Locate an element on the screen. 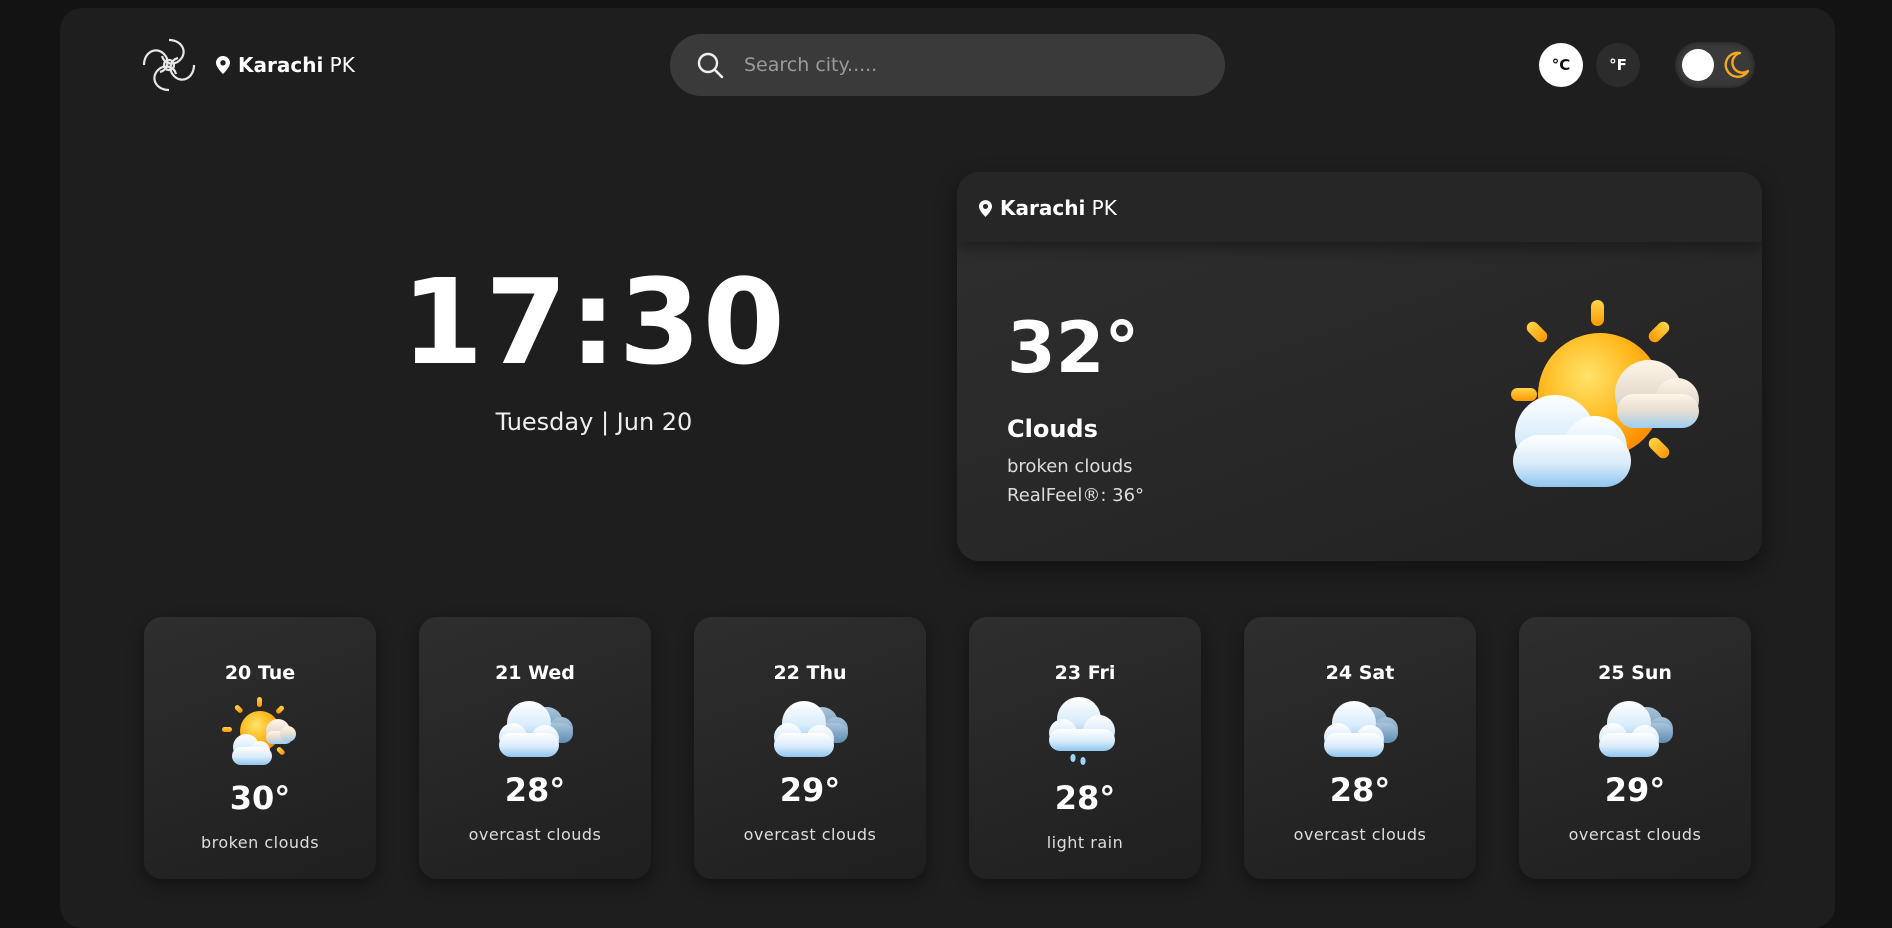 The image size is (1892, 928). header-city: Karachi is located at coordinates (281, 65).